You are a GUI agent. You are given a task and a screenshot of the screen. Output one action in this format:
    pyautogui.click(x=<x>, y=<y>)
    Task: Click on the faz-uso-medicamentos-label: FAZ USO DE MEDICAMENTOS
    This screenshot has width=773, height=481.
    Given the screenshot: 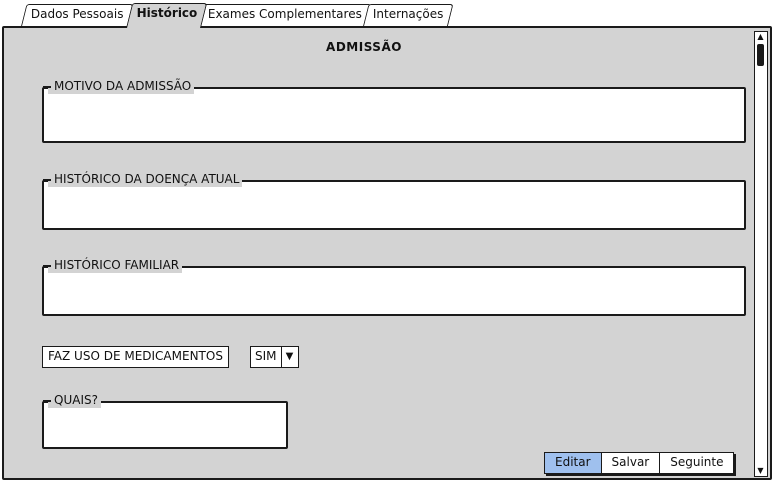 What is the action you would take?
    pyautogui.click(x=135, y=357)
    